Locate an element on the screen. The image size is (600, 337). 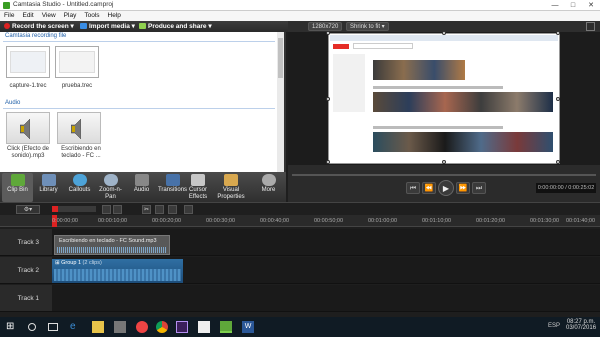
close-button: ✕ is located at coordinates (591, 5).